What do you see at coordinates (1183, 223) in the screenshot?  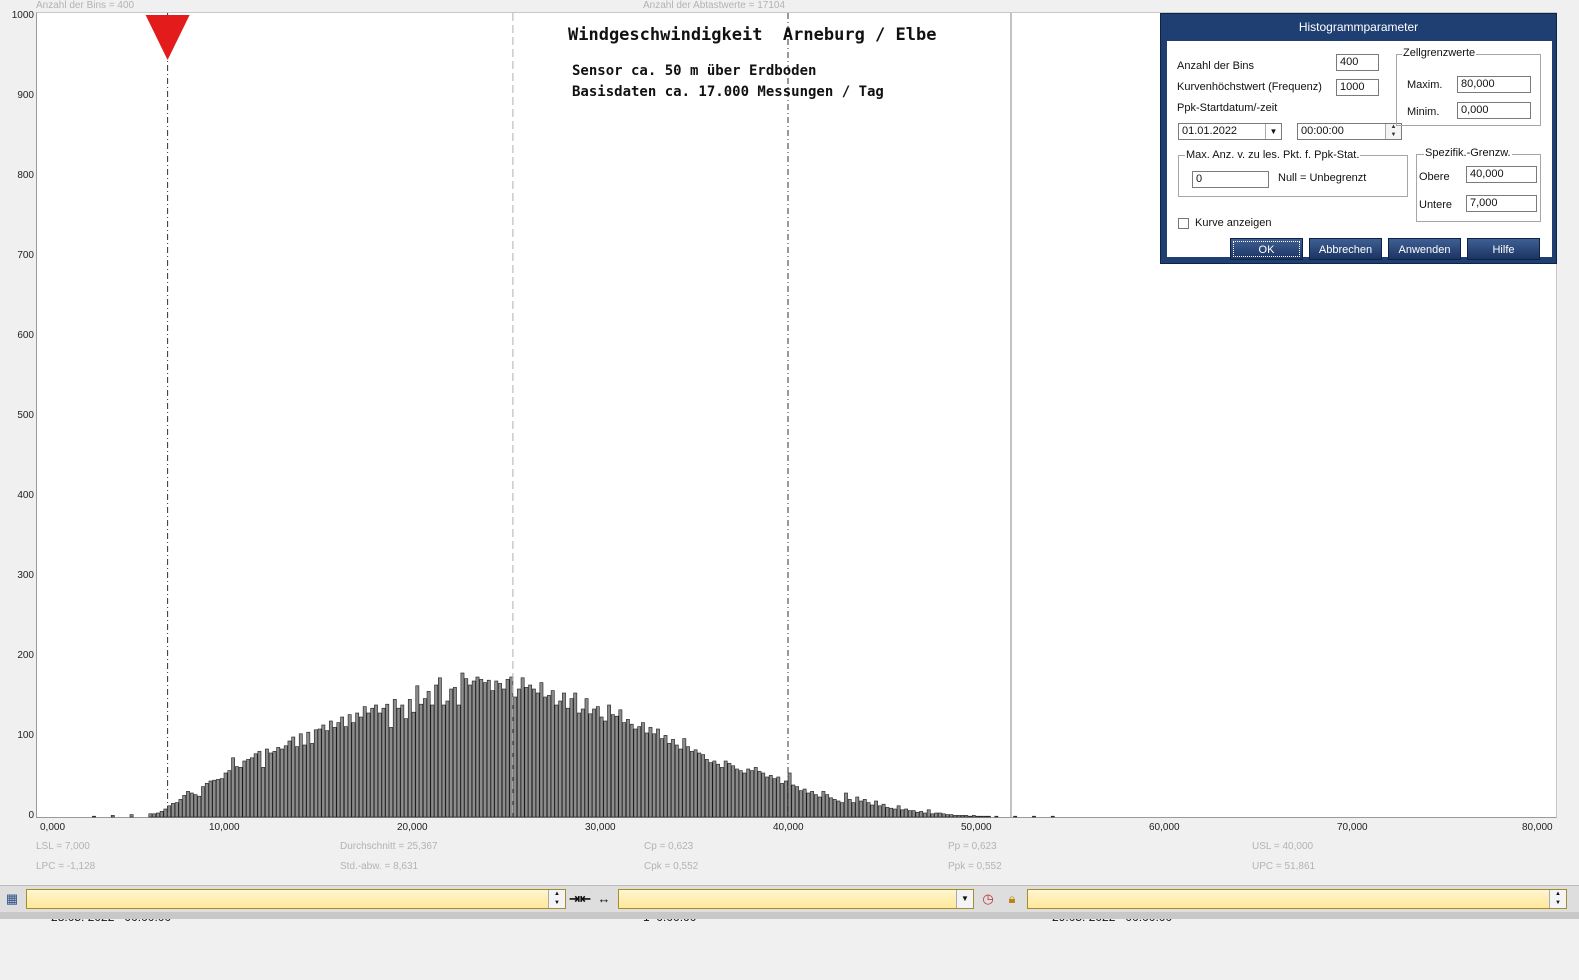 I see `curve-checkbox` at bounding box center [1183, 223].